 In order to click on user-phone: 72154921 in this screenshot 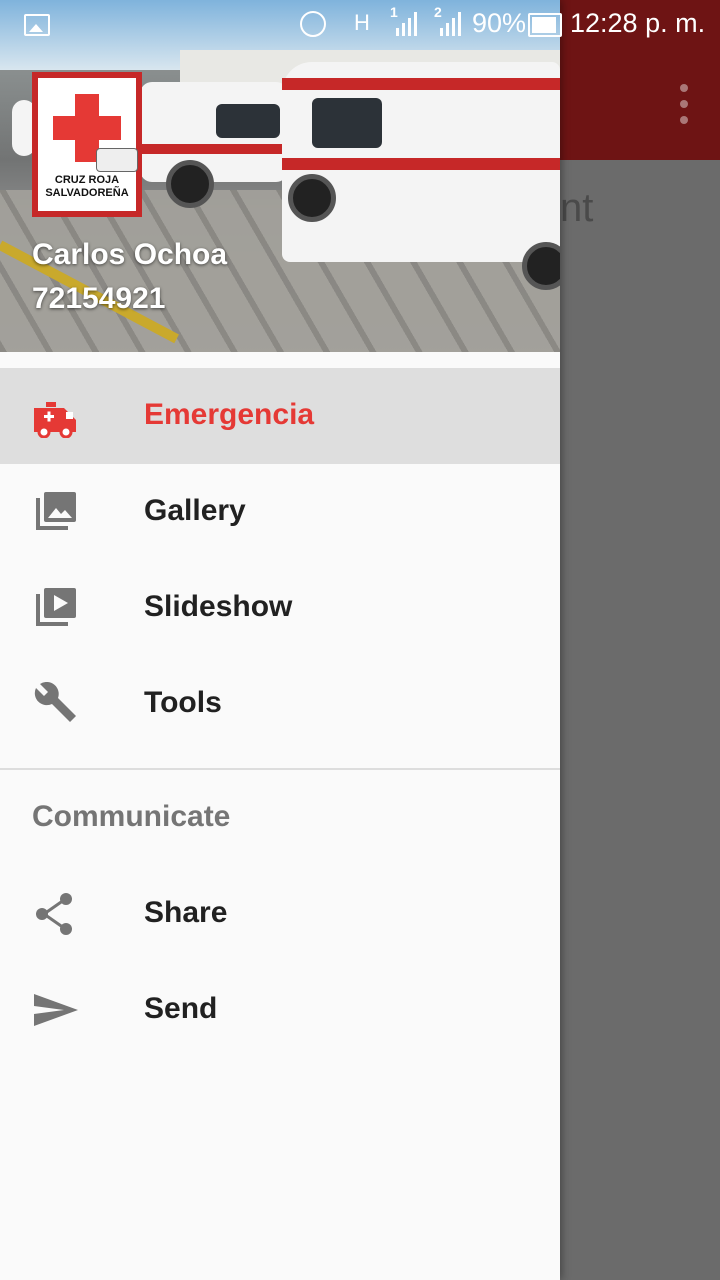, I will do `click(99, 298)`.